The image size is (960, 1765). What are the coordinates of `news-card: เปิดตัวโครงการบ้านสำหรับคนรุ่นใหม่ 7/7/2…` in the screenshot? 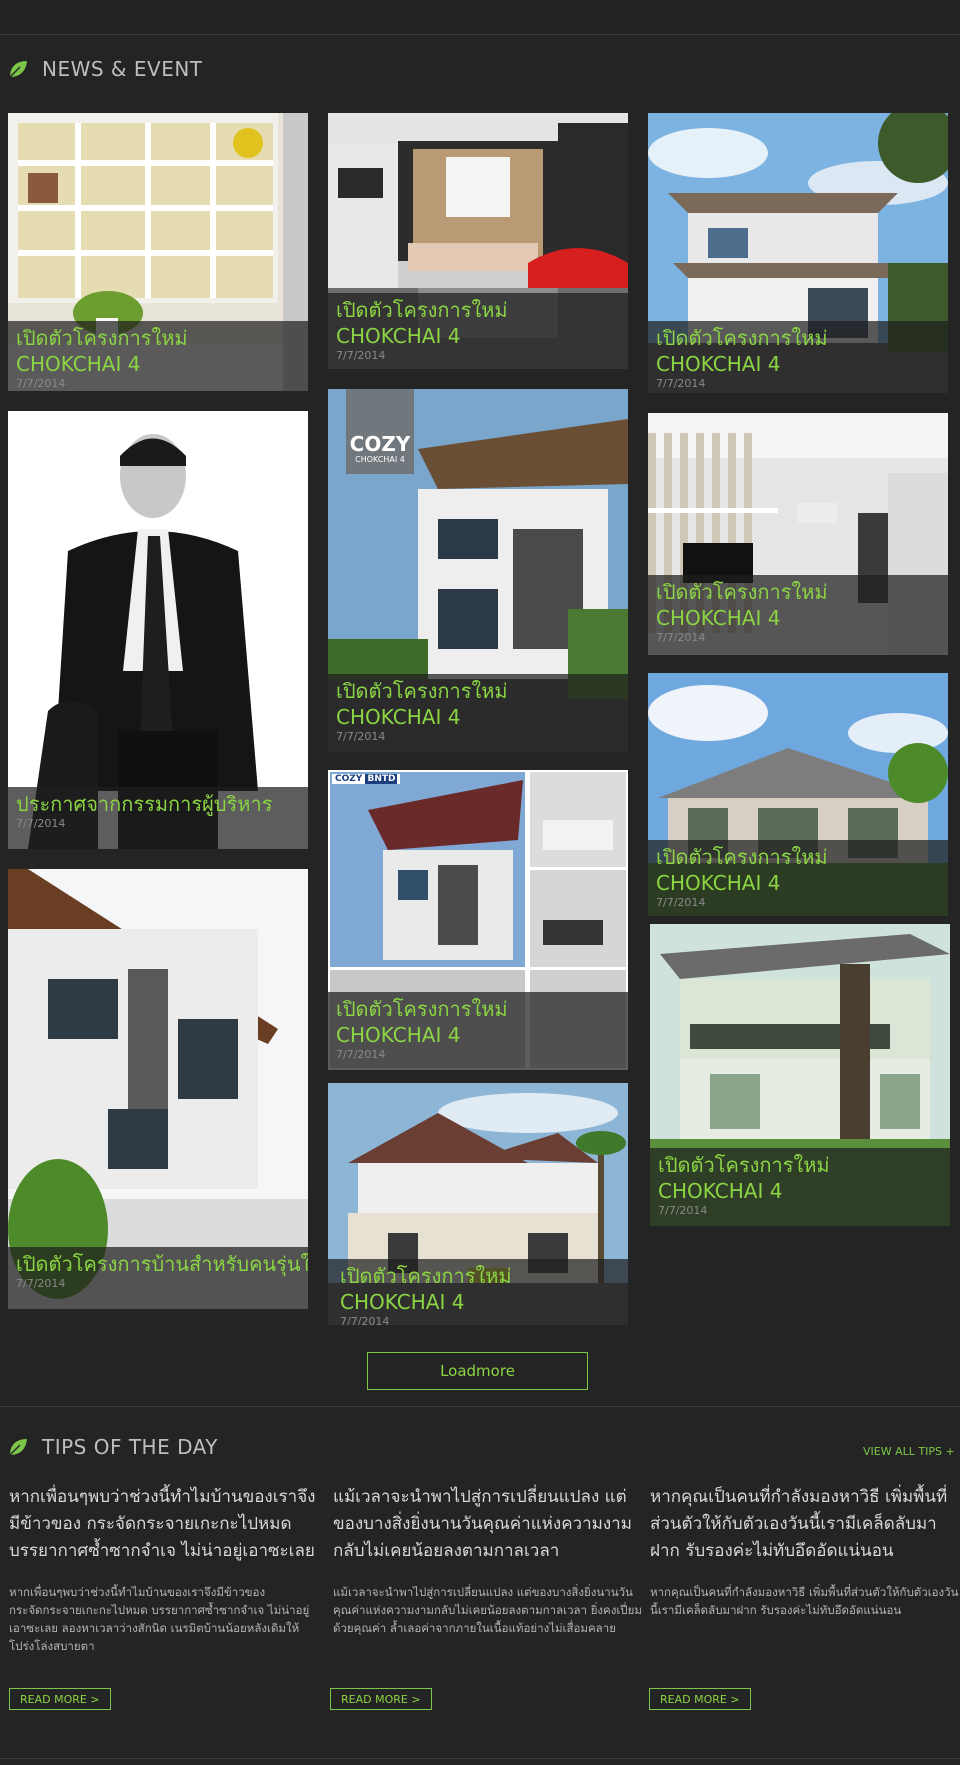 It's located at (158, 1089).